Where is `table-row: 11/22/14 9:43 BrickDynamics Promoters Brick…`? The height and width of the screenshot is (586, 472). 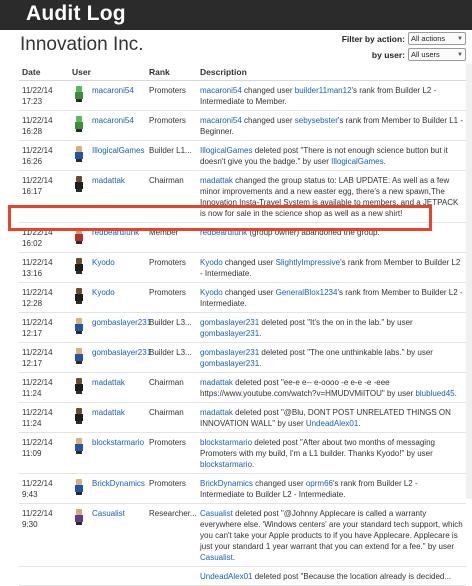 table-row: 11/22/14 9:43 BrickDynamics Promoters Brick… is located at coordinates (242, 488).